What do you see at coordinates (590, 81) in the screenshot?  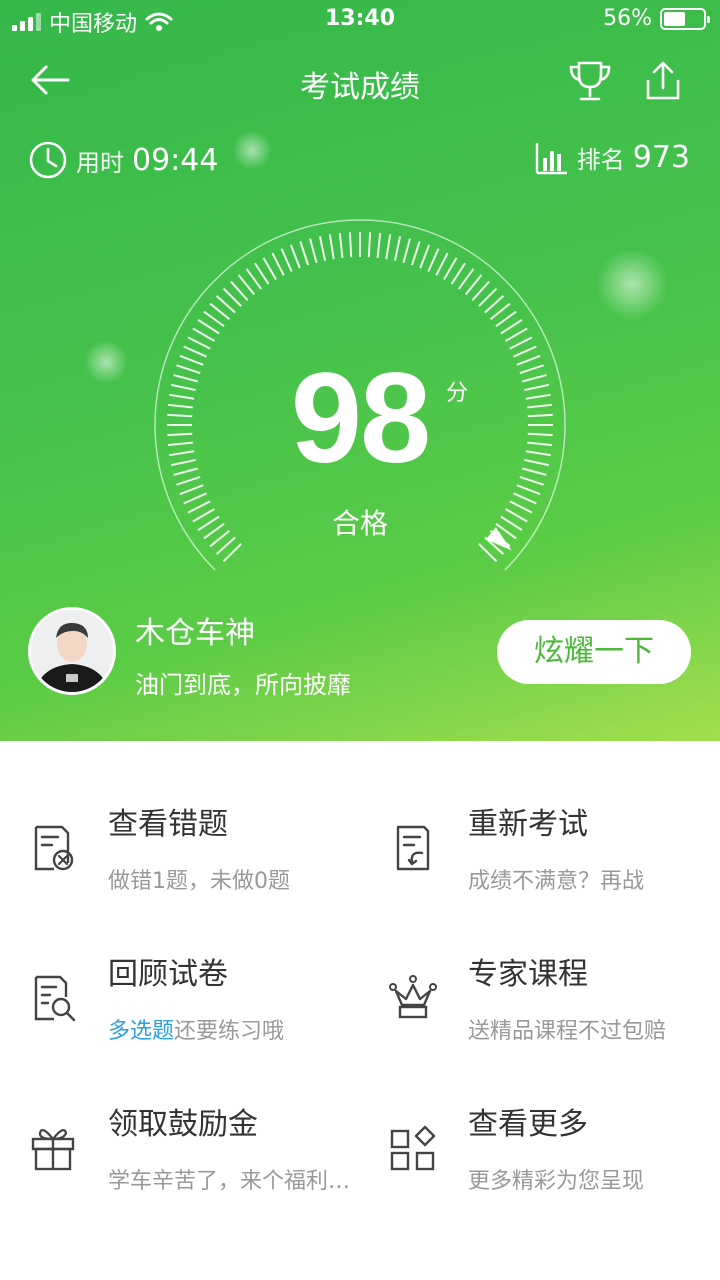 I see `trophy-icon` at bounding box center [590, 81].